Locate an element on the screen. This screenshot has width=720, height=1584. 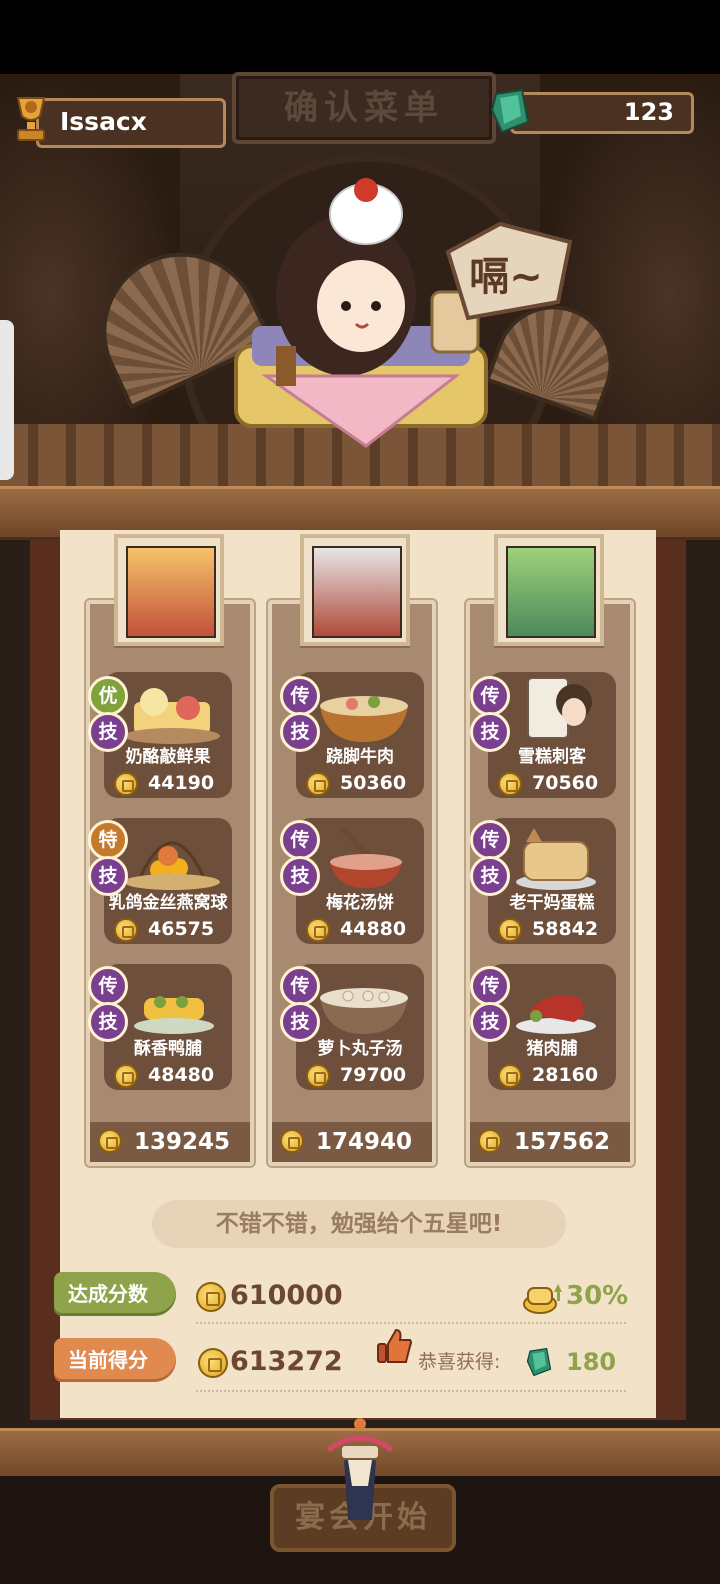
reward-value: 180 is located at coordinates (591, 1362).